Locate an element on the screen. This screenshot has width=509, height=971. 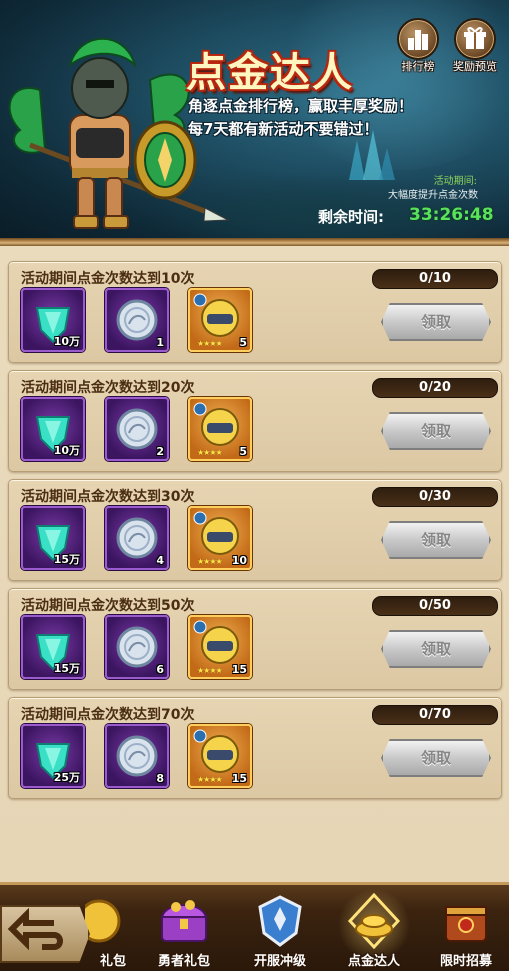
remaining-time-value: 33:26:48 is located at coordinates (451, 215).